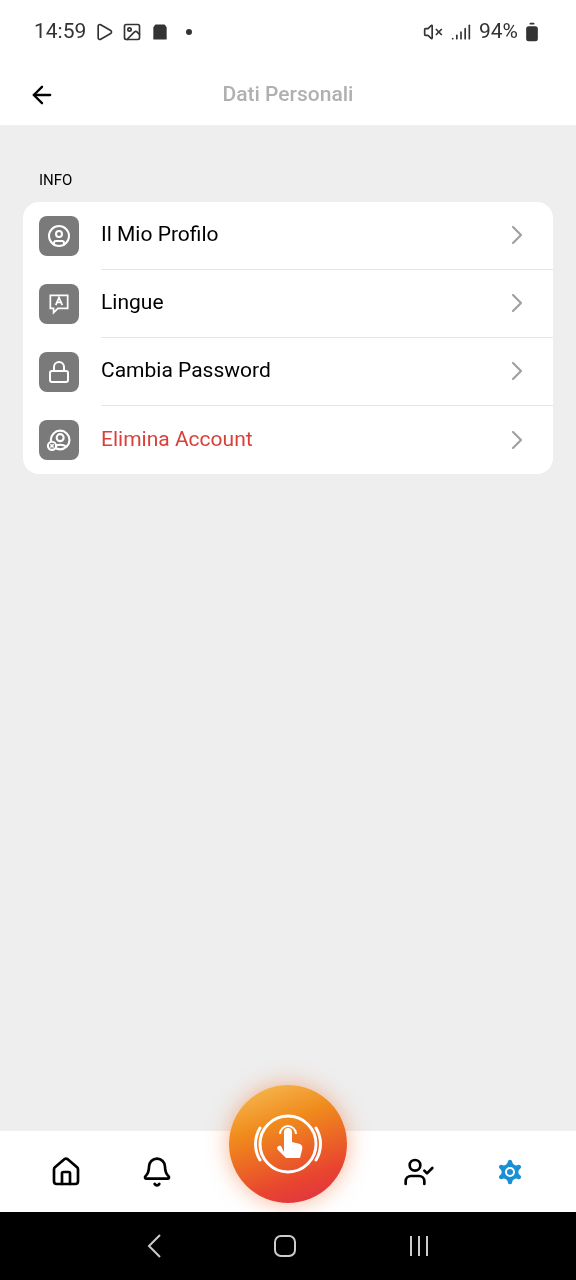 This screenshot has height=1280, width=576. What do you see at coordinates (288, 439) in the screenshot?
I see `settings-row: Elimina Account` at bounding box center [288, 439].